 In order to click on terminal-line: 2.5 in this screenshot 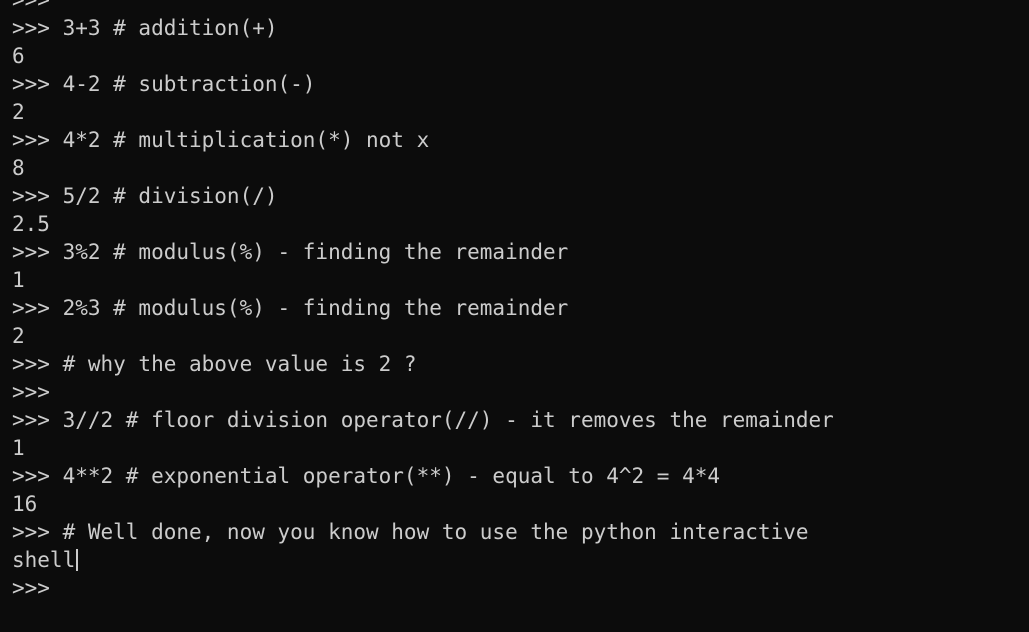, I will do `click(31, 224)`.